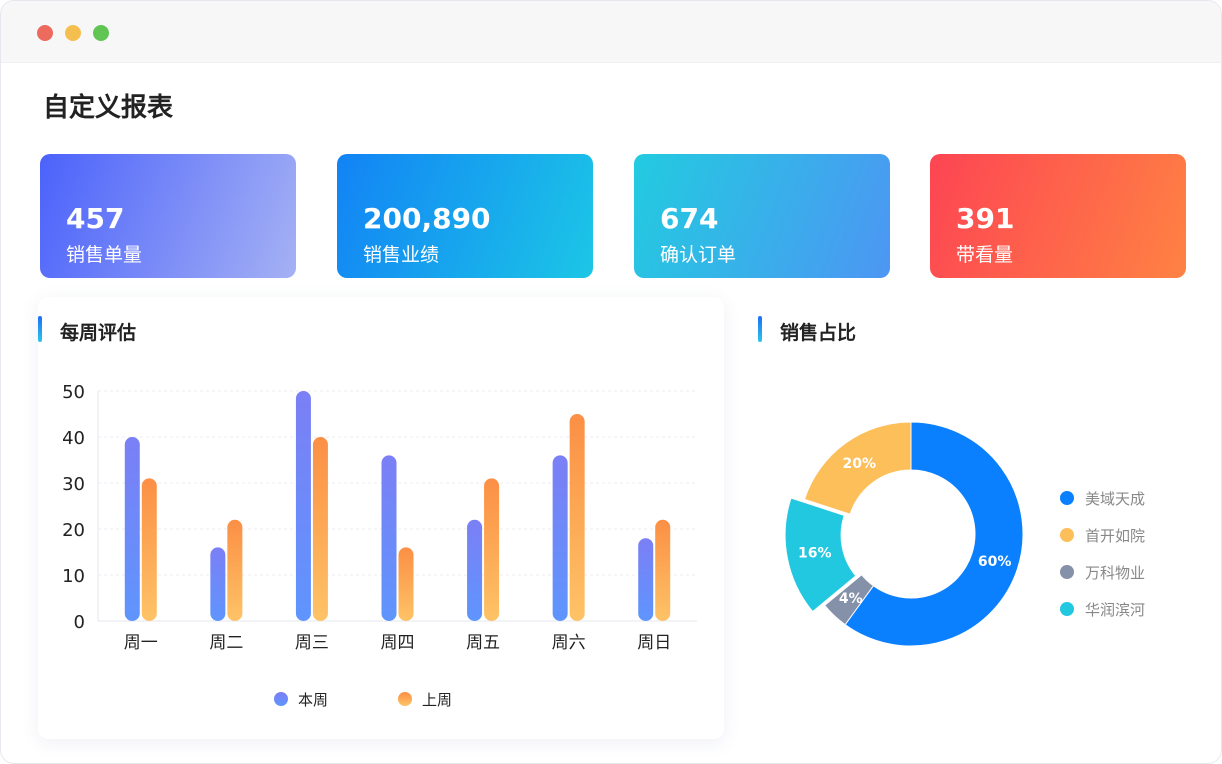 This screenshot has width=1222, height=764. What do you see at coordinates (398, 643) in the screenshot?
I see `x-tick-label: 周四` at bounding box center [398, 643].